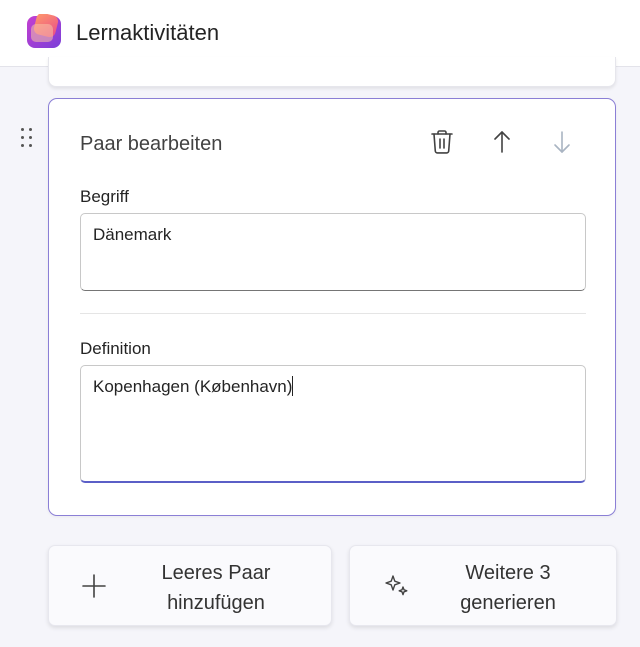 This screenshot has height=647, width=640. I want to click on arrow-down-icon, so click(562, 142).